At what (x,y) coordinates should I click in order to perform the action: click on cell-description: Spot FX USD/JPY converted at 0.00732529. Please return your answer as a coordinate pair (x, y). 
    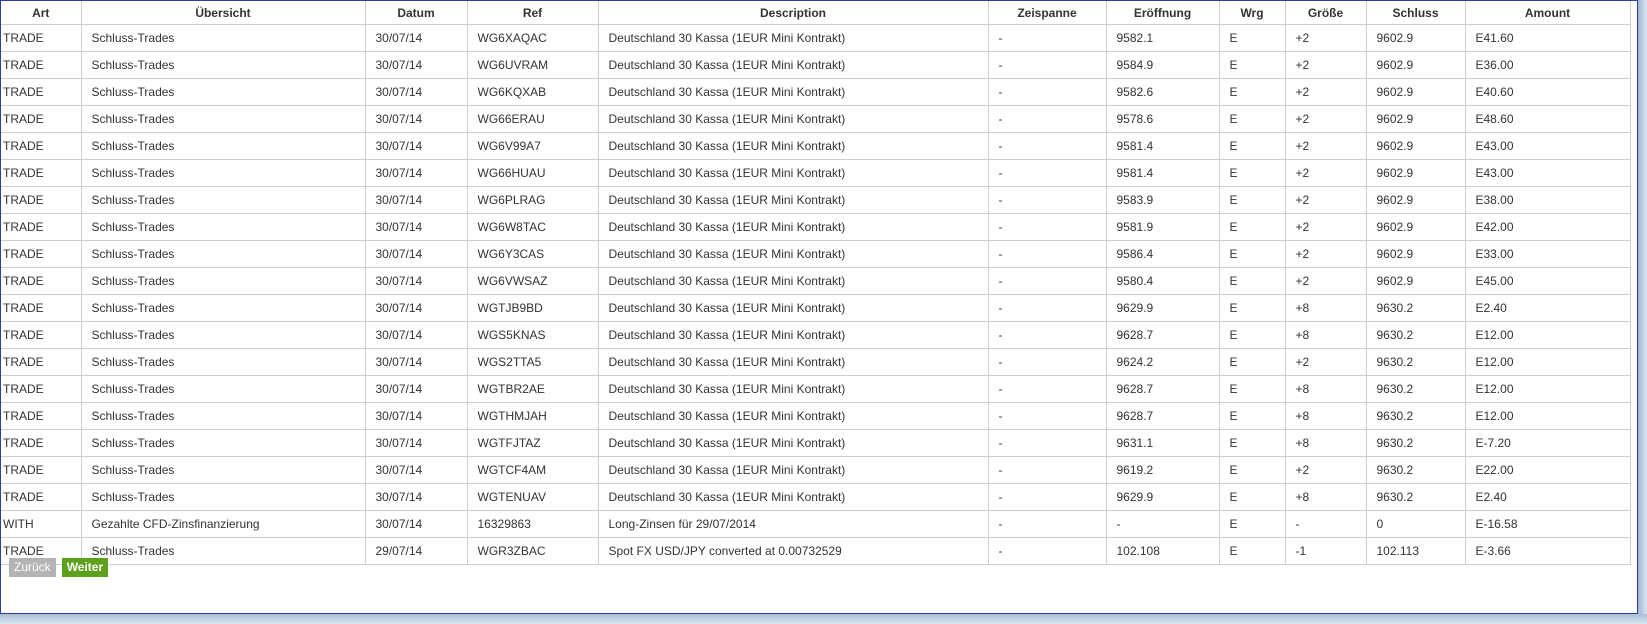
    Looking at the image, I should click on (793, 551).